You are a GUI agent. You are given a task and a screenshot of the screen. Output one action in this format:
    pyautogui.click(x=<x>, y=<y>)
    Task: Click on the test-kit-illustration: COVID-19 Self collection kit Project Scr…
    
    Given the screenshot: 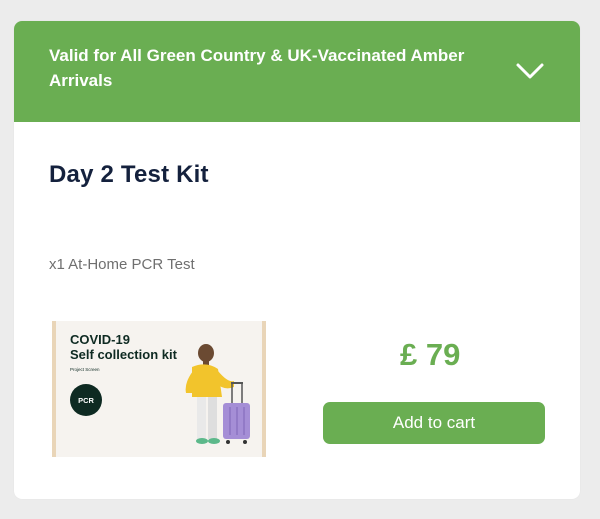 What is the action you would take?
    pyautogui.click(x=159, y=389)
    